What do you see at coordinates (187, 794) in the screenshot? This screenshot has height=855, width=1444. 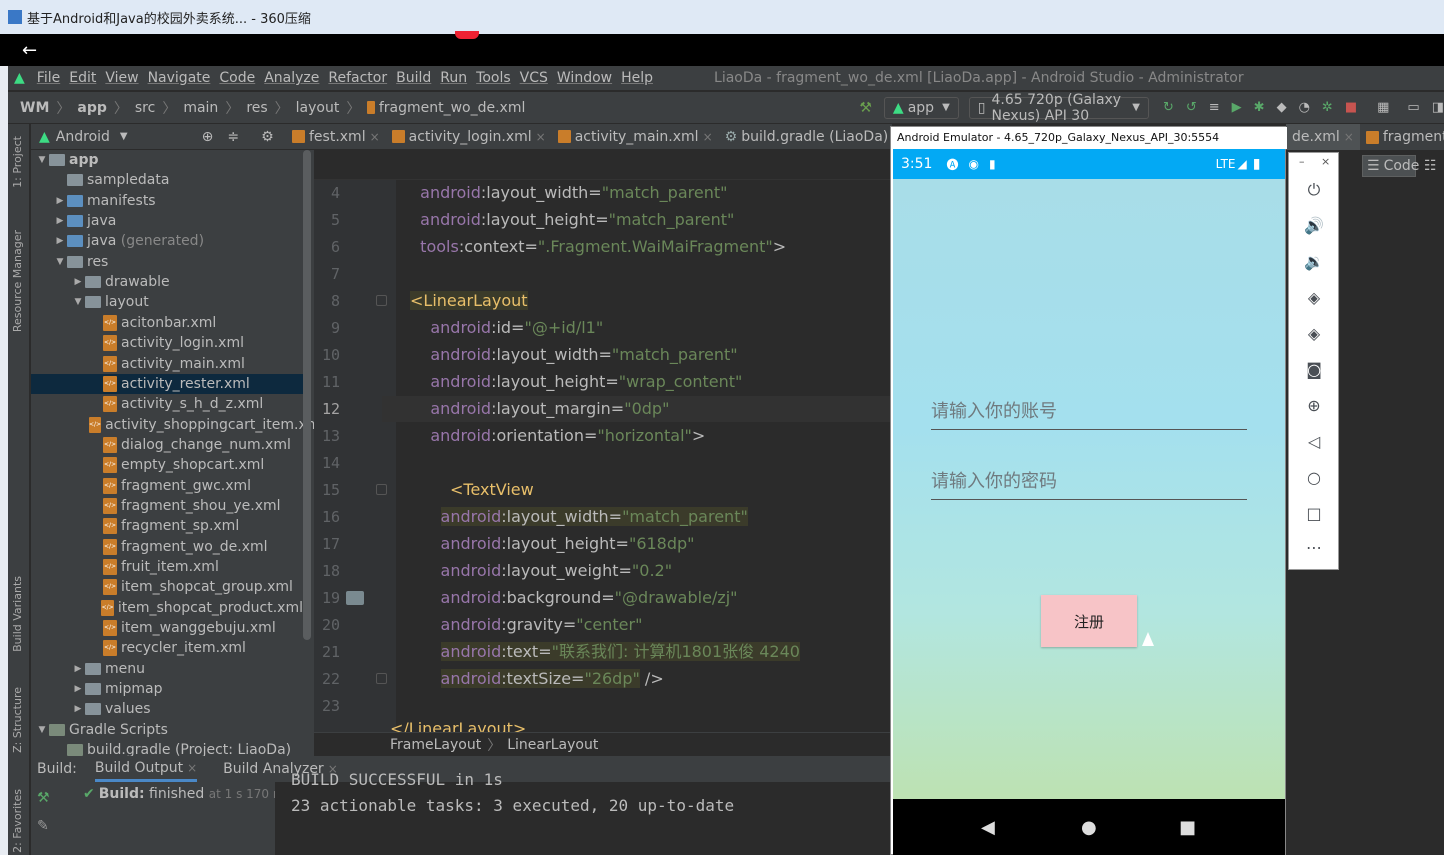 I see `build-status: ✔ Build: finished at 1 s 170 ms` at bounding box center [187, 794].